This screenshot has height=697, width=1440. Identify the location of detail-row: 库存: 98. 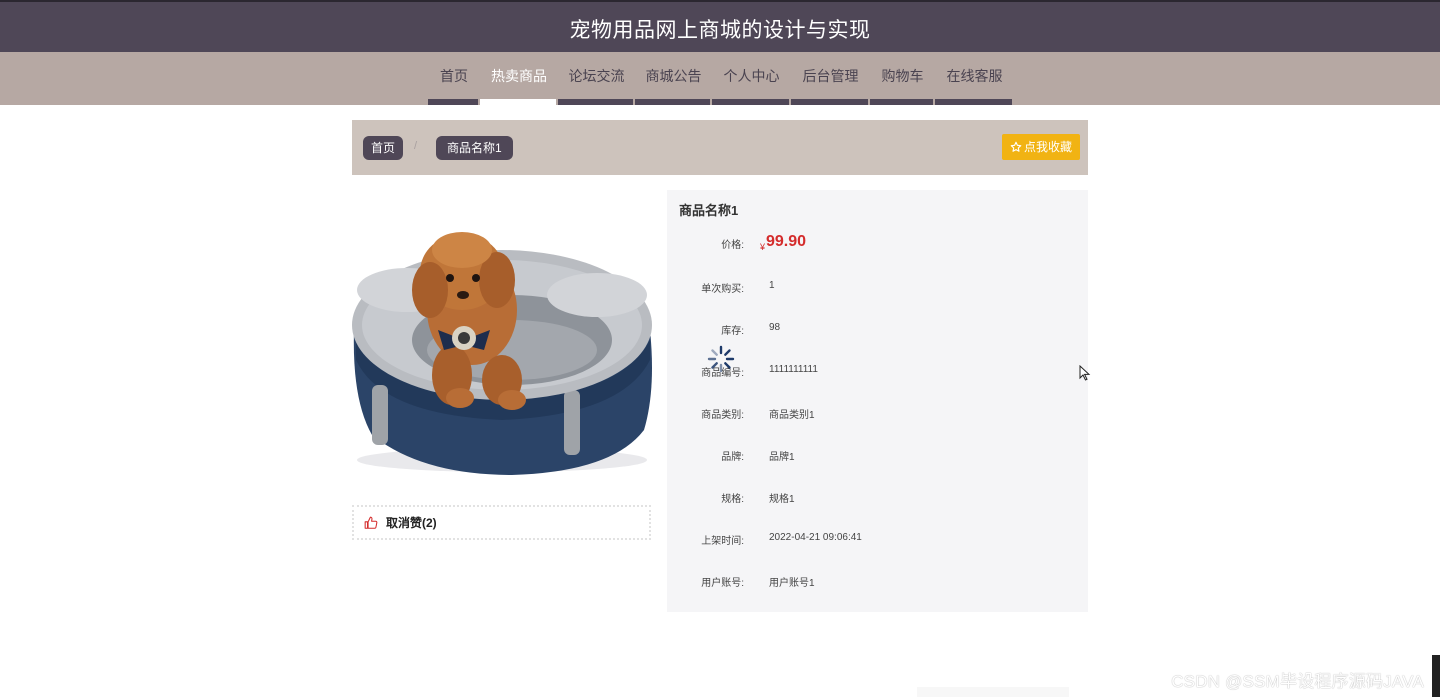
(877, 329).